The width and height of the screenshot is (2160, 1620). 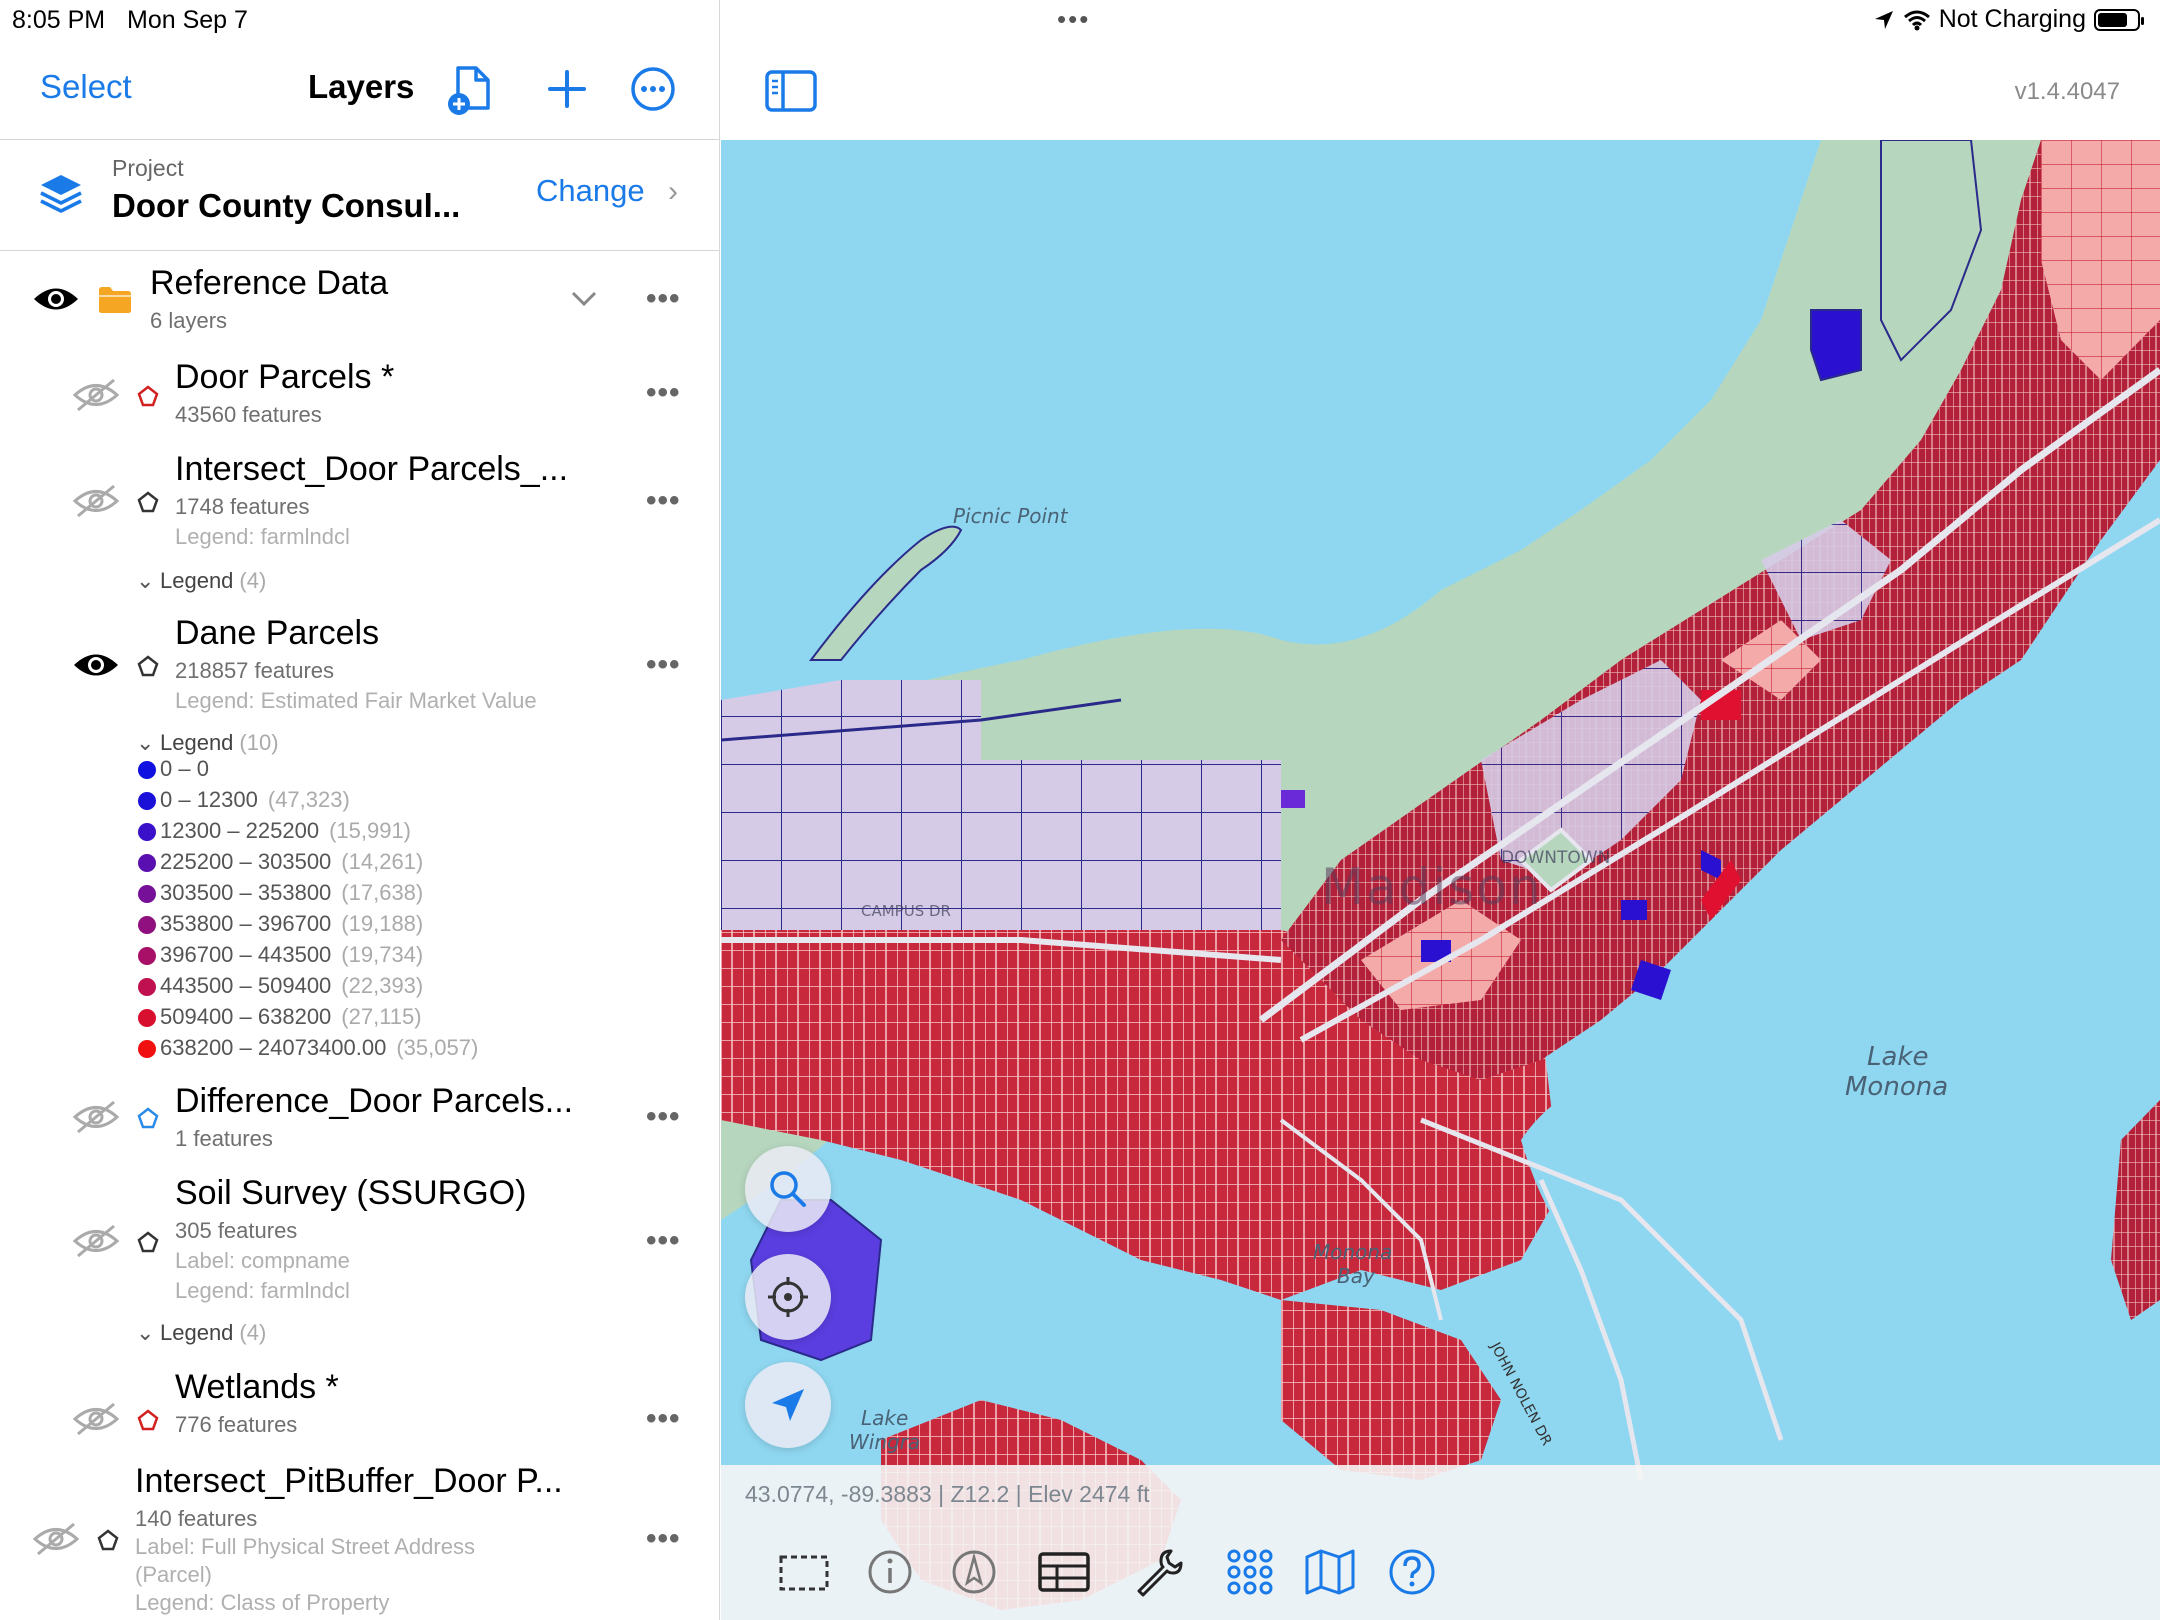 I want to click on legend-range: 303500 – 353800, so click(x=246, y=892).